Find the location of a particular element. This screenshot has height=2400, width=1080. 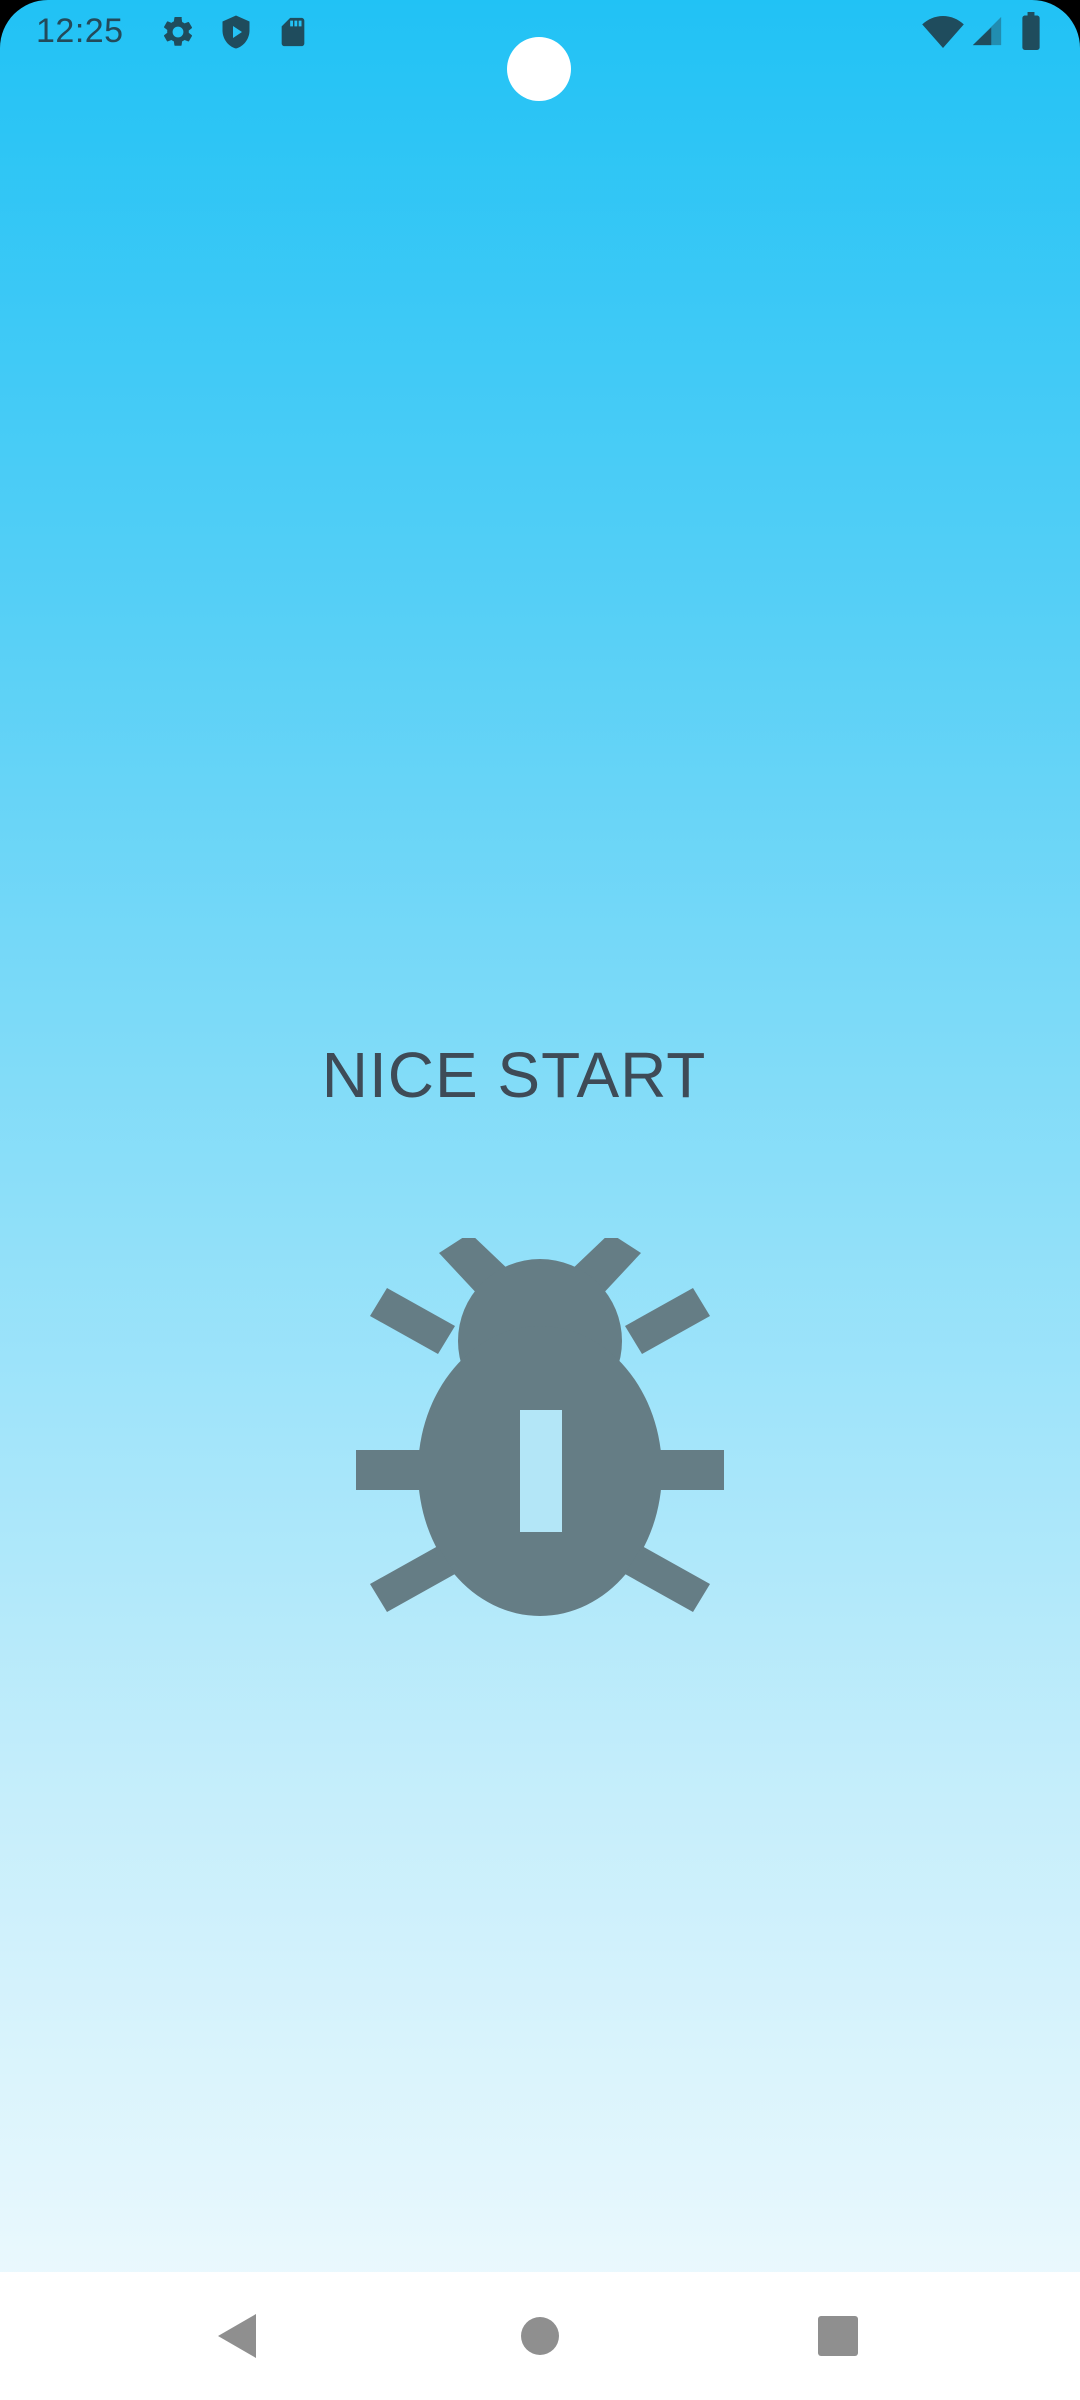

gear-icon is located at coordinates (178, 34).